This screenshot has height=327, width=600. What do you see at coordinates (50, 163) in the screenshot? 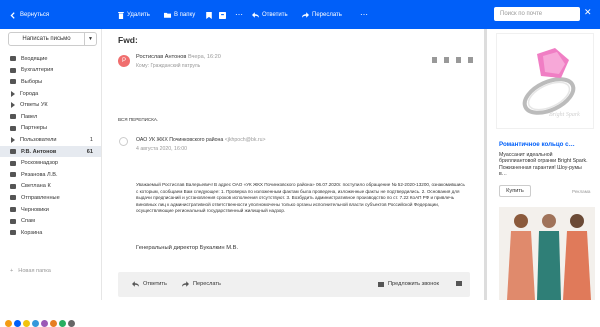
I see `sidebar-item: Роскомнадзор` at bounding box center [50, 163].